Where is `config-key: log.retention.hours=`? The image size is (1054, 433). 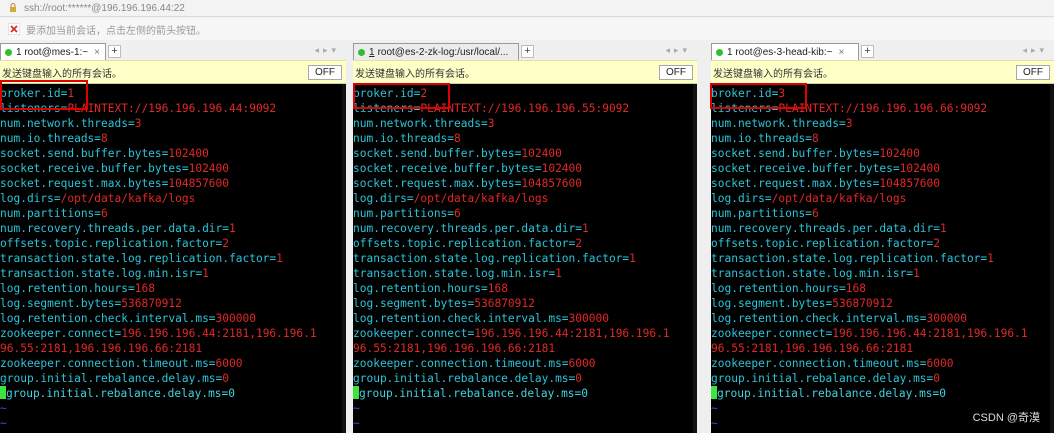 config-key: log.retention.hours= is located at coordinates (420, 288).